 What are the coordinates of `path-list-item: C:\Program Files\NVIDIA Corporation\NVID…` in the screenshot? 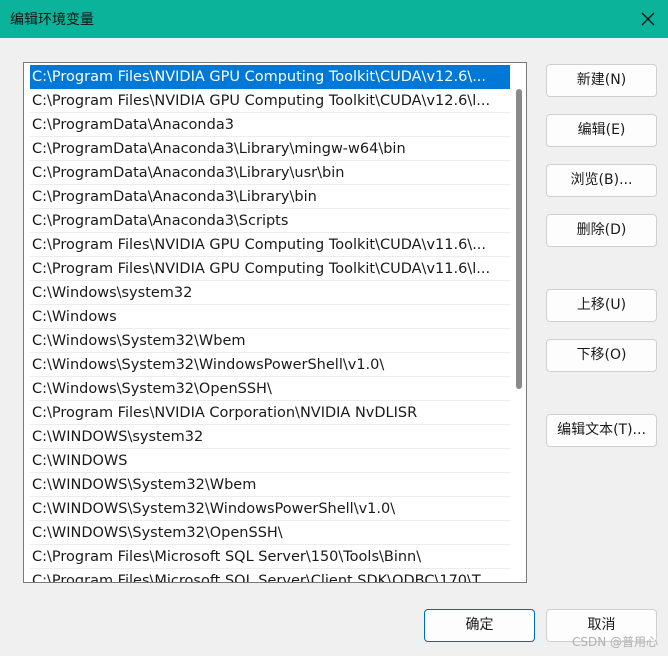 It's located at (270, 413).